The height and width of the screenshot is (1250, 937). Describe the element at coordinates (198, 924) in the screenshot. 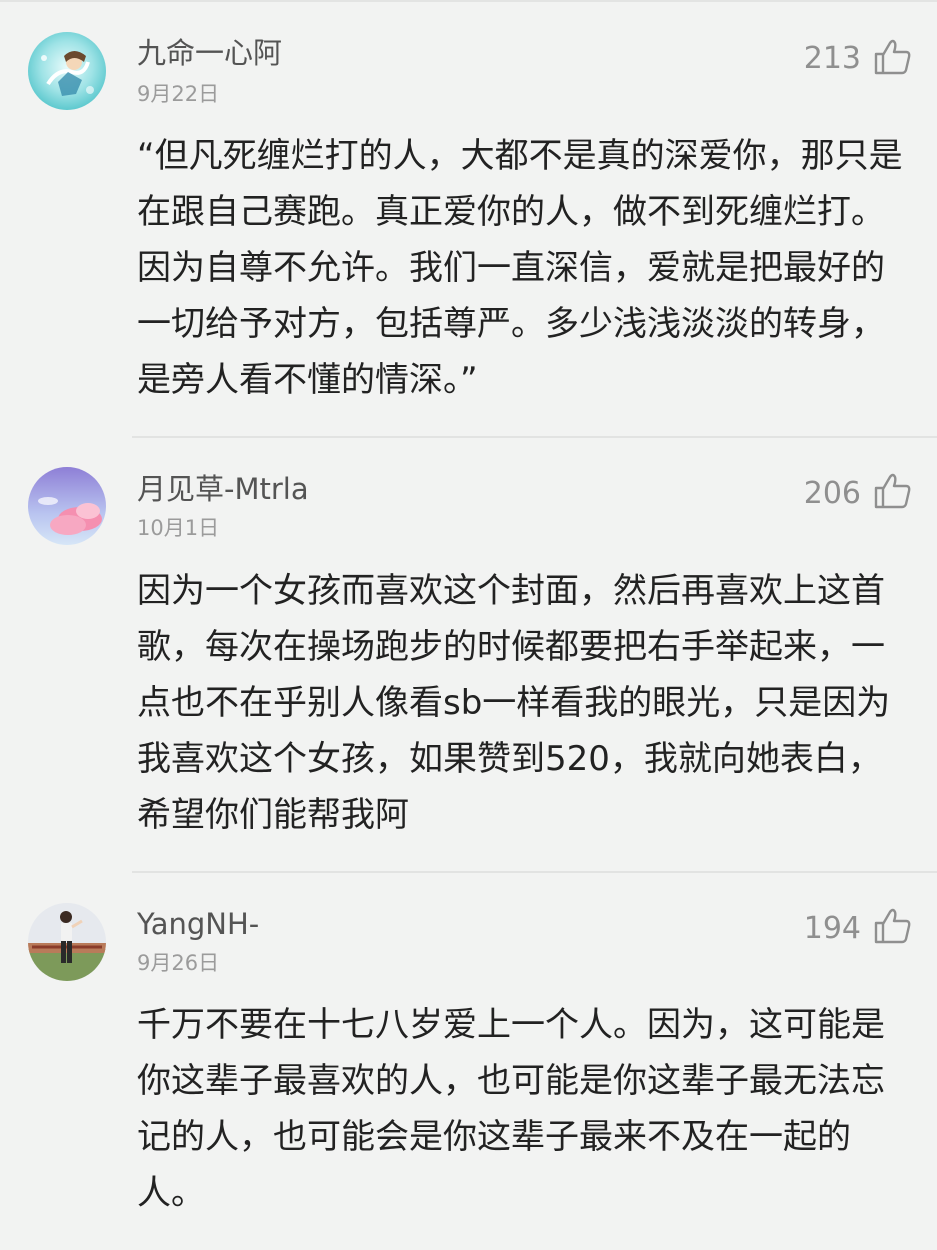

I see `username: YangNH-` at that location.